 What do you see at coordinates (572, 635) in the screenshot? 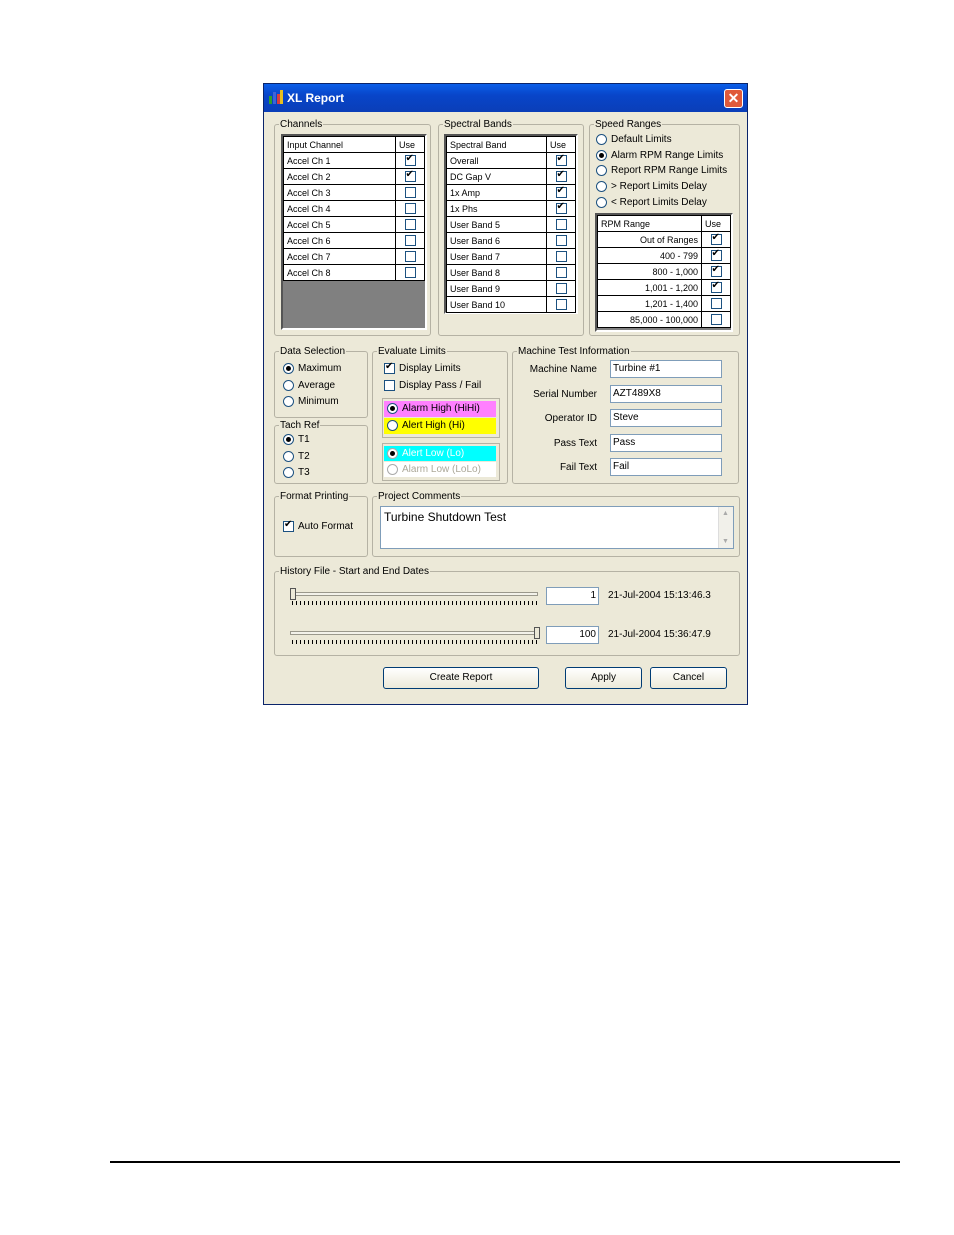
I see `end-index-field: 100` at bounding box center [572, 635].